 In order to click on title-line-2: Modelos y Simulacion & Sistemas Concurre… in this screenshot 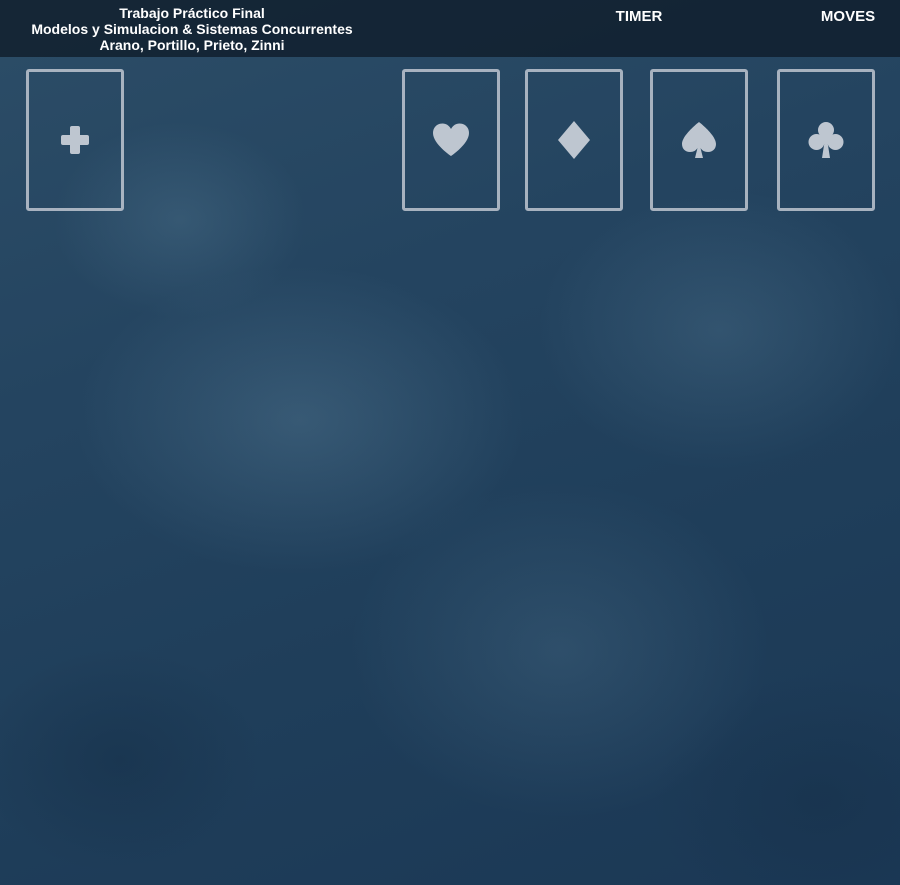, I will do `click(192, 29)`.